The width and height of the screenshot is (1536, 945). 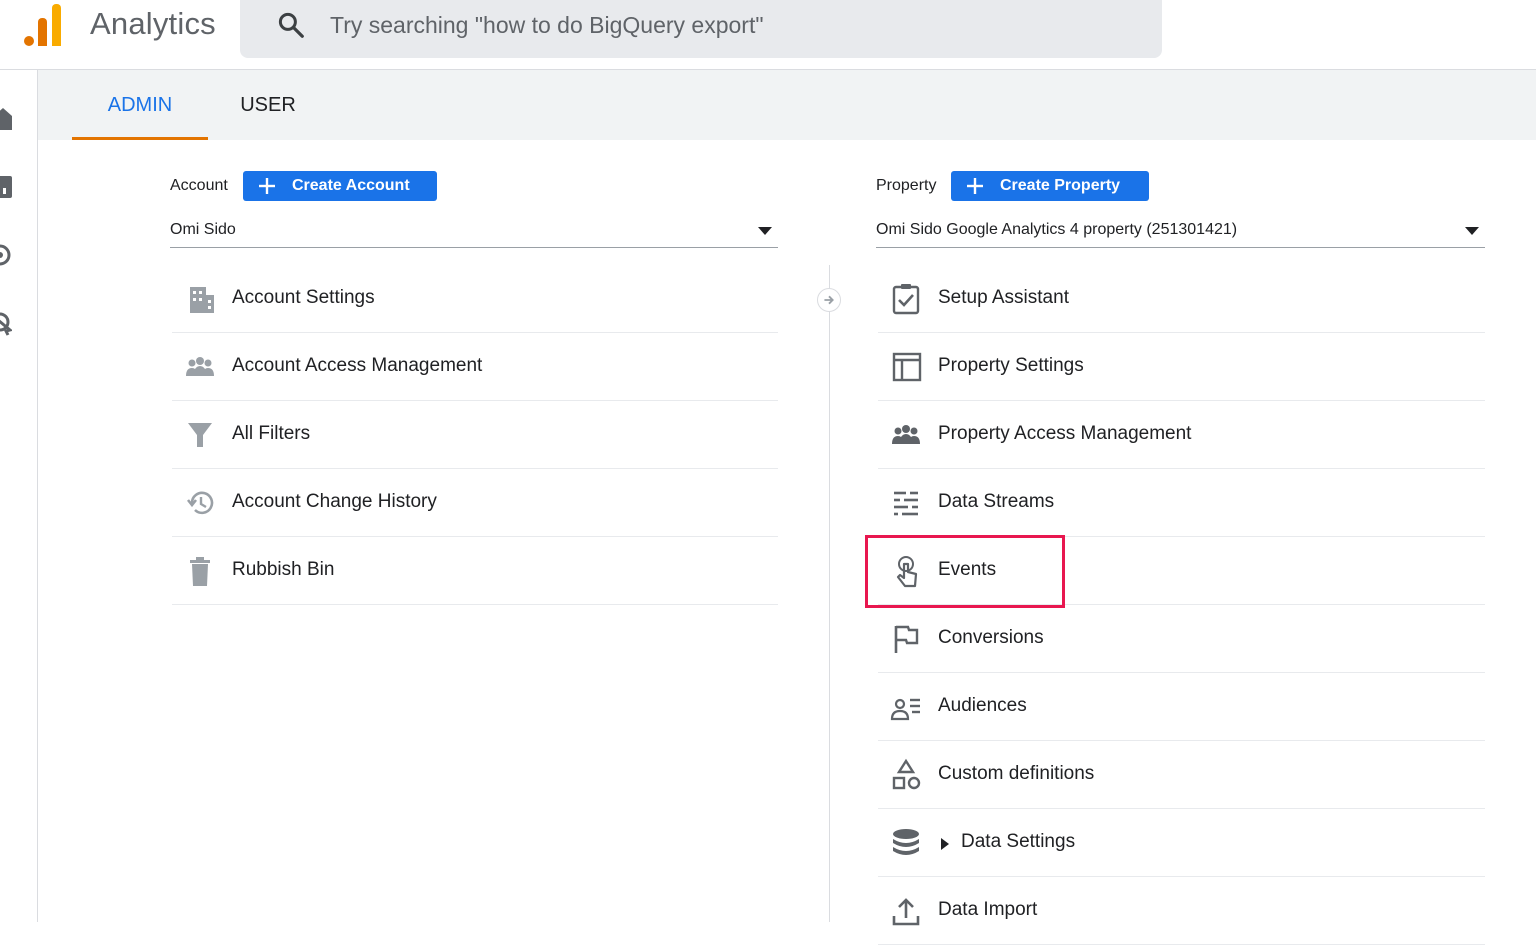 I want to click on menu-item-label: Events, so click(x=967, y=569).